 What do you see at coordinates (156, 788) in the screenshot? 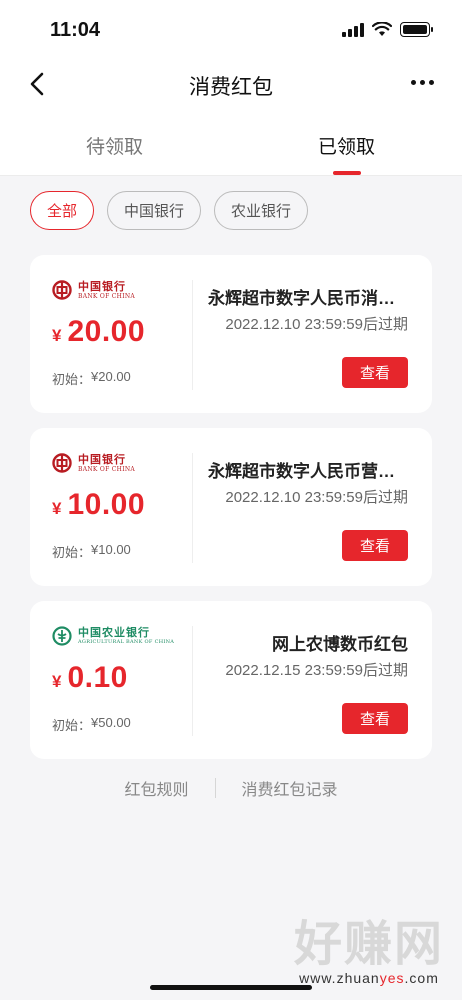
I see `rules-link: 红包规则` at bounding box center [156, 788].